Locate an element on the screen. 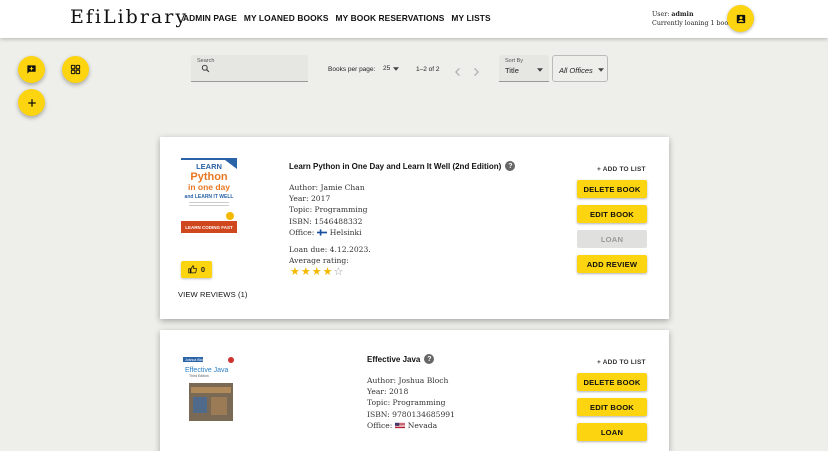  previous-page-button is located at coordinates (458, 73).